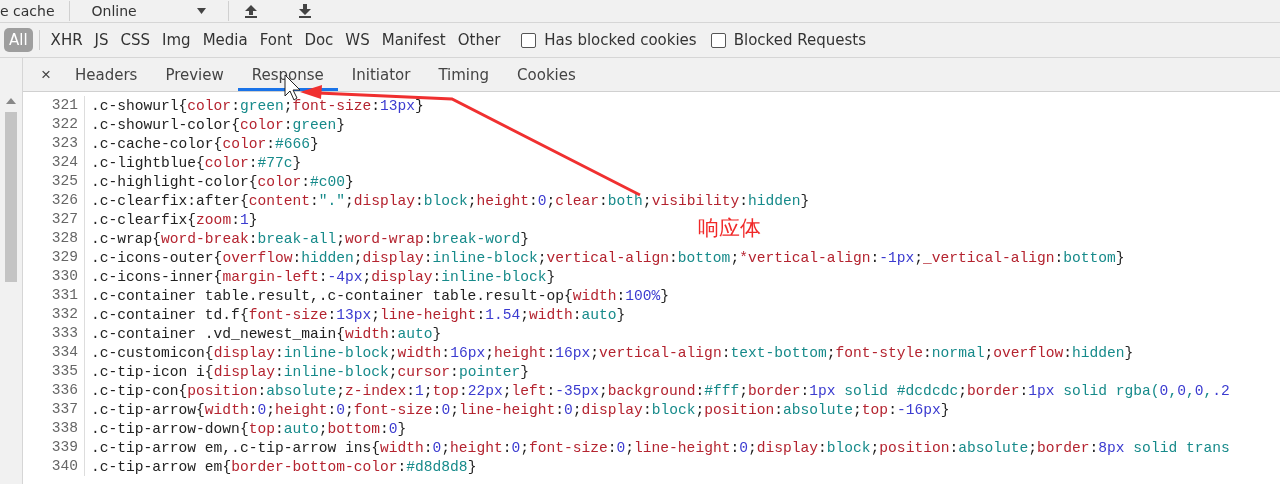 The image size is (1280, 484). What do you see at coordinates (66, 40) in the screenshot?
I see `filter-type-button: XHR` at bounding box center [66, 40].